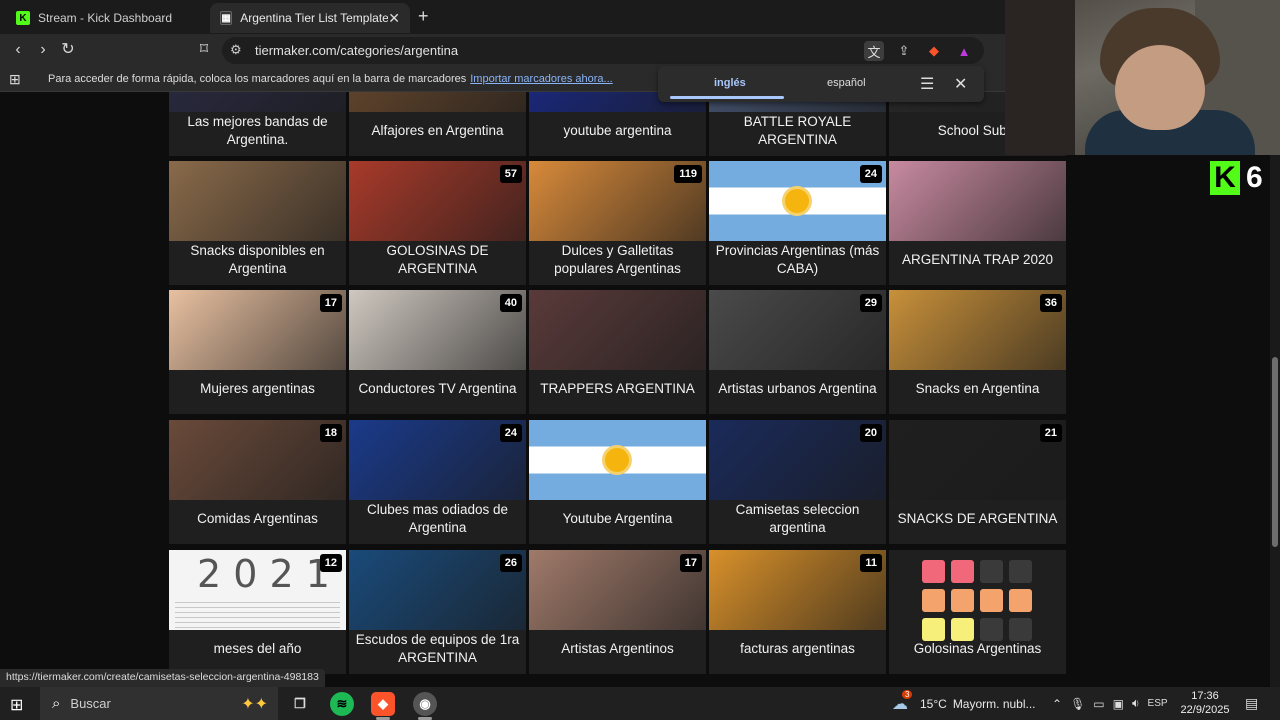 This screenshot has width=1280, height=720. Describe the element at coordinates (257, 259) in the screenshot. I see `card-title: Snacks disponibles en Argentina` at that location.